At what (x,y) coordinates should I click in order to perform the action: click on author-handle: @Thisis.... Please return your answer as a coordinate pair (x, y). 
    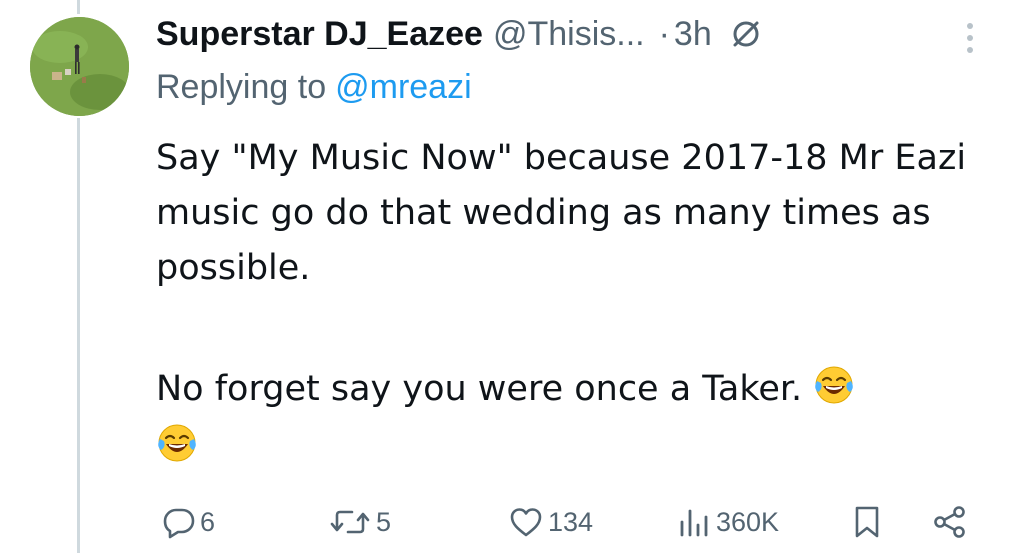
    Looking at the image, I should click on (569, 34).